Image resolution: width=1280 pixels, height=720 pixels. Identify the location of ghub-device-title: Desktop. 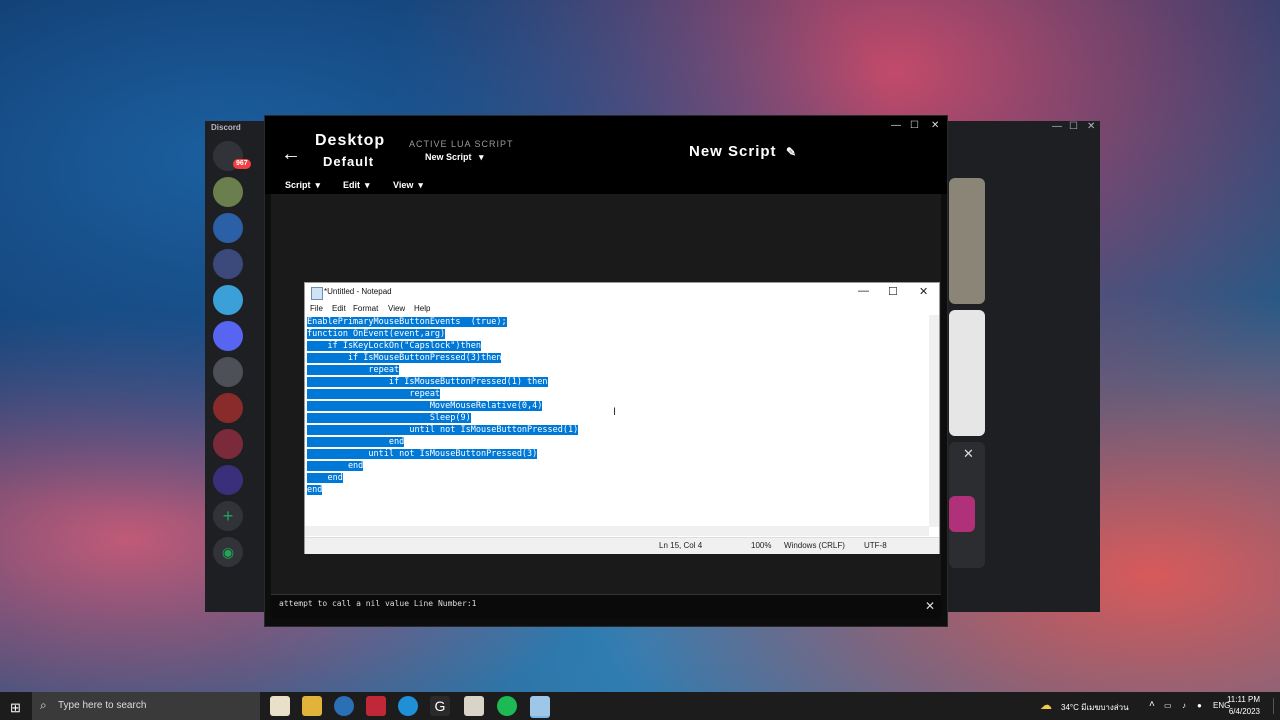
(350, 140).